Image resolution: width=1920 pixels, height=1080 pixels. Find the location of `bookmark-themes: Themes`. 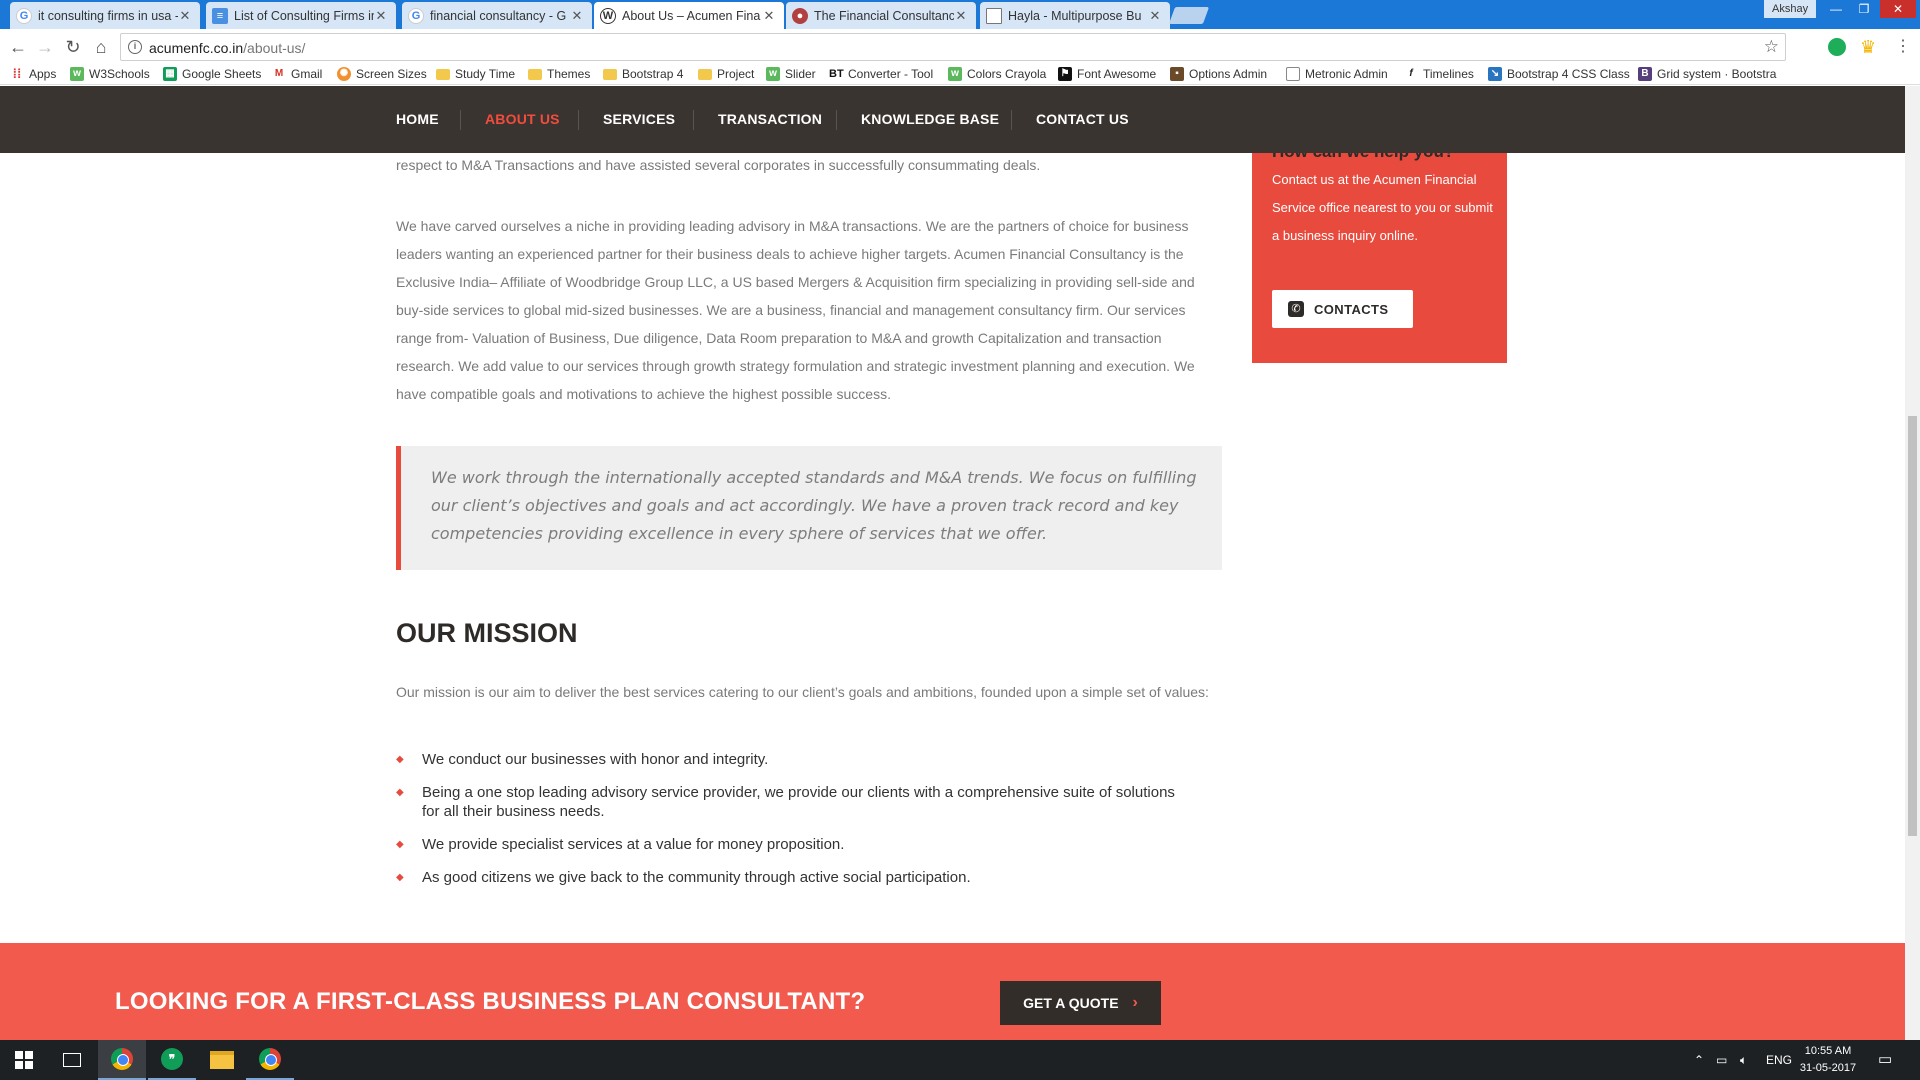

bookmark-themes: Themes is located at coordinates (559, 74).